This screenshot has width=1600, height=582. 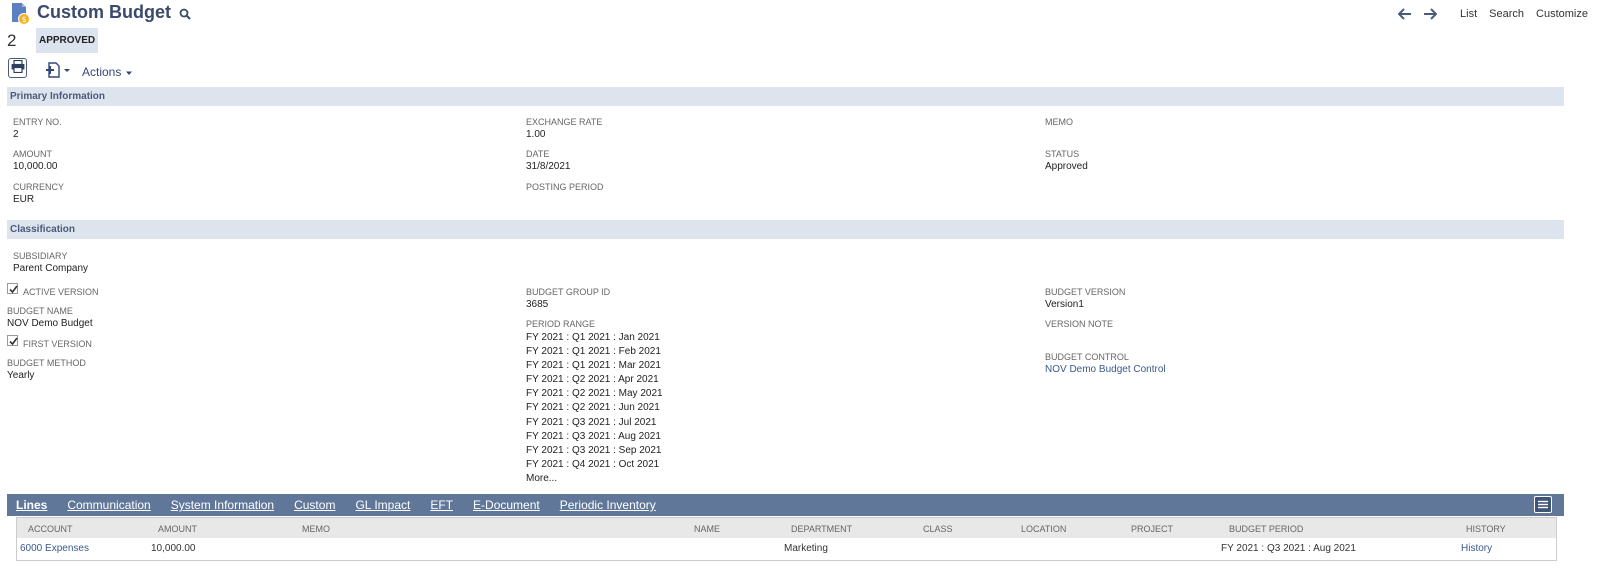 I want to click on column-header-account: ACCOUNT, so click(x=50, y=529).